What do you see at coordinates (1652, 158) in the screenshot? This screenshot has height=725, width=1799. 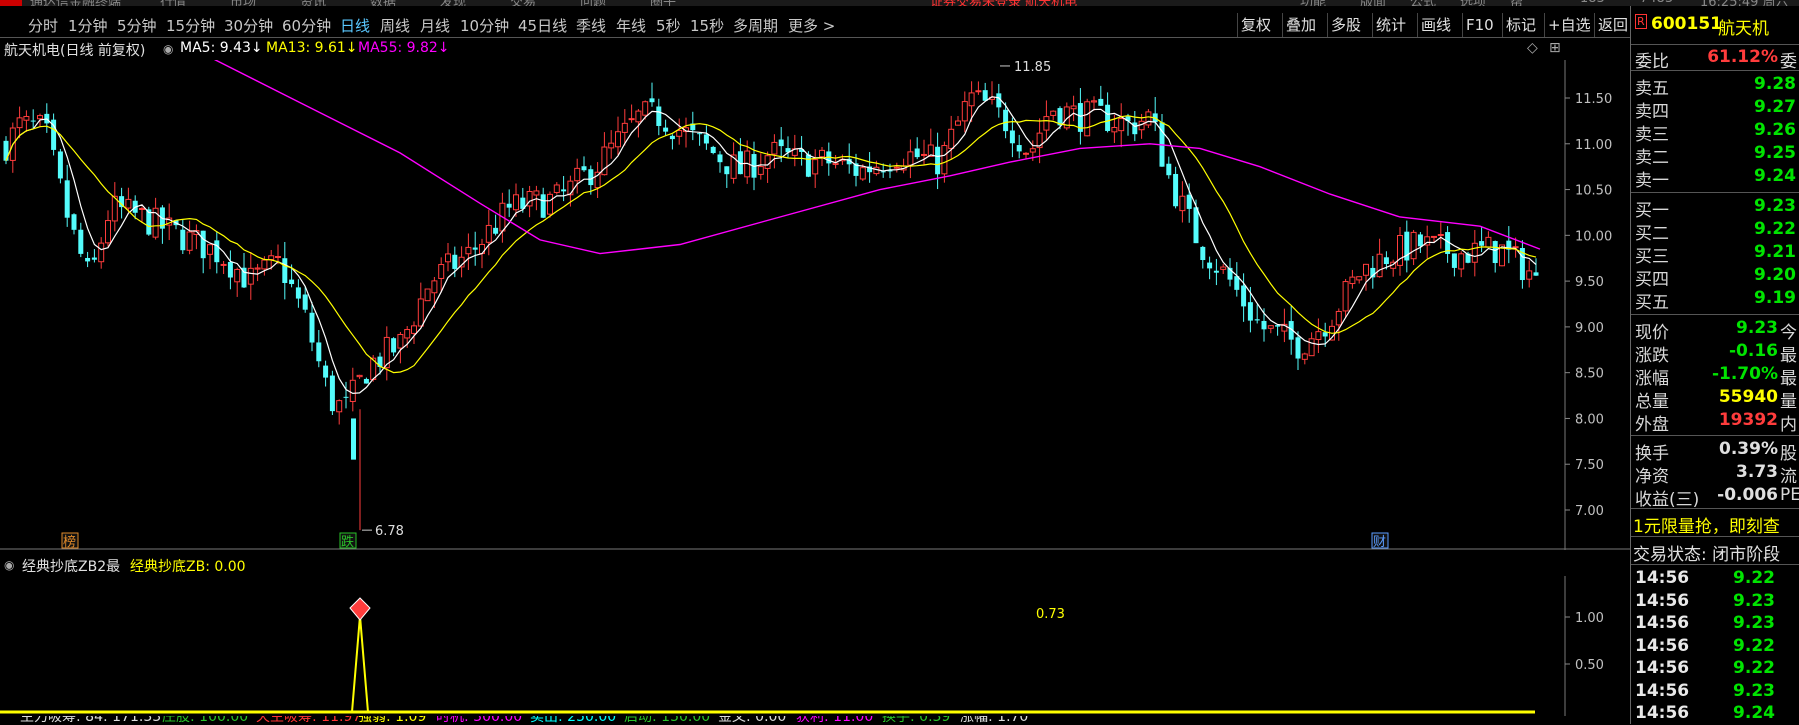 I see `sell-level-label: 卖二` at bounding box center [1652, 158].